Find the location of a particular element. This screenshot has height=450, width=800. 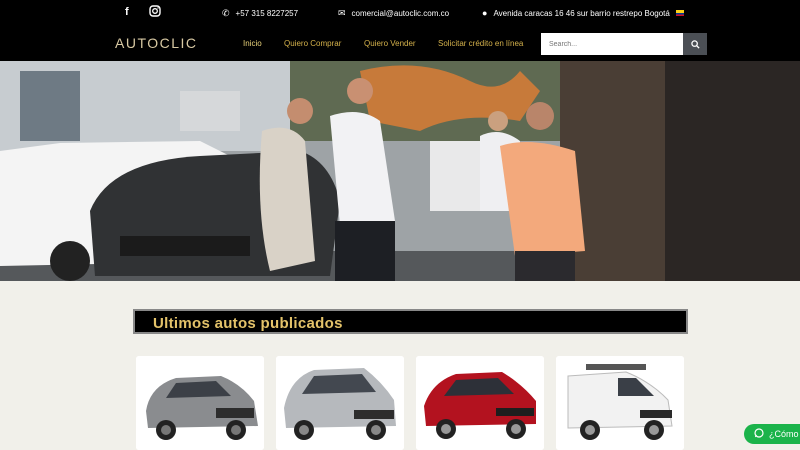

nav-quiero-comprar: Quiero Comprar is located at coordinates (312, 43).